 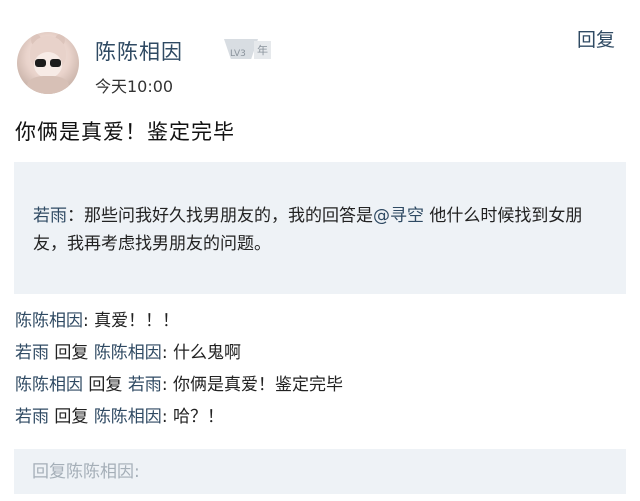 I want to click on quoted-colon: ：, so click(x=75, y=216).